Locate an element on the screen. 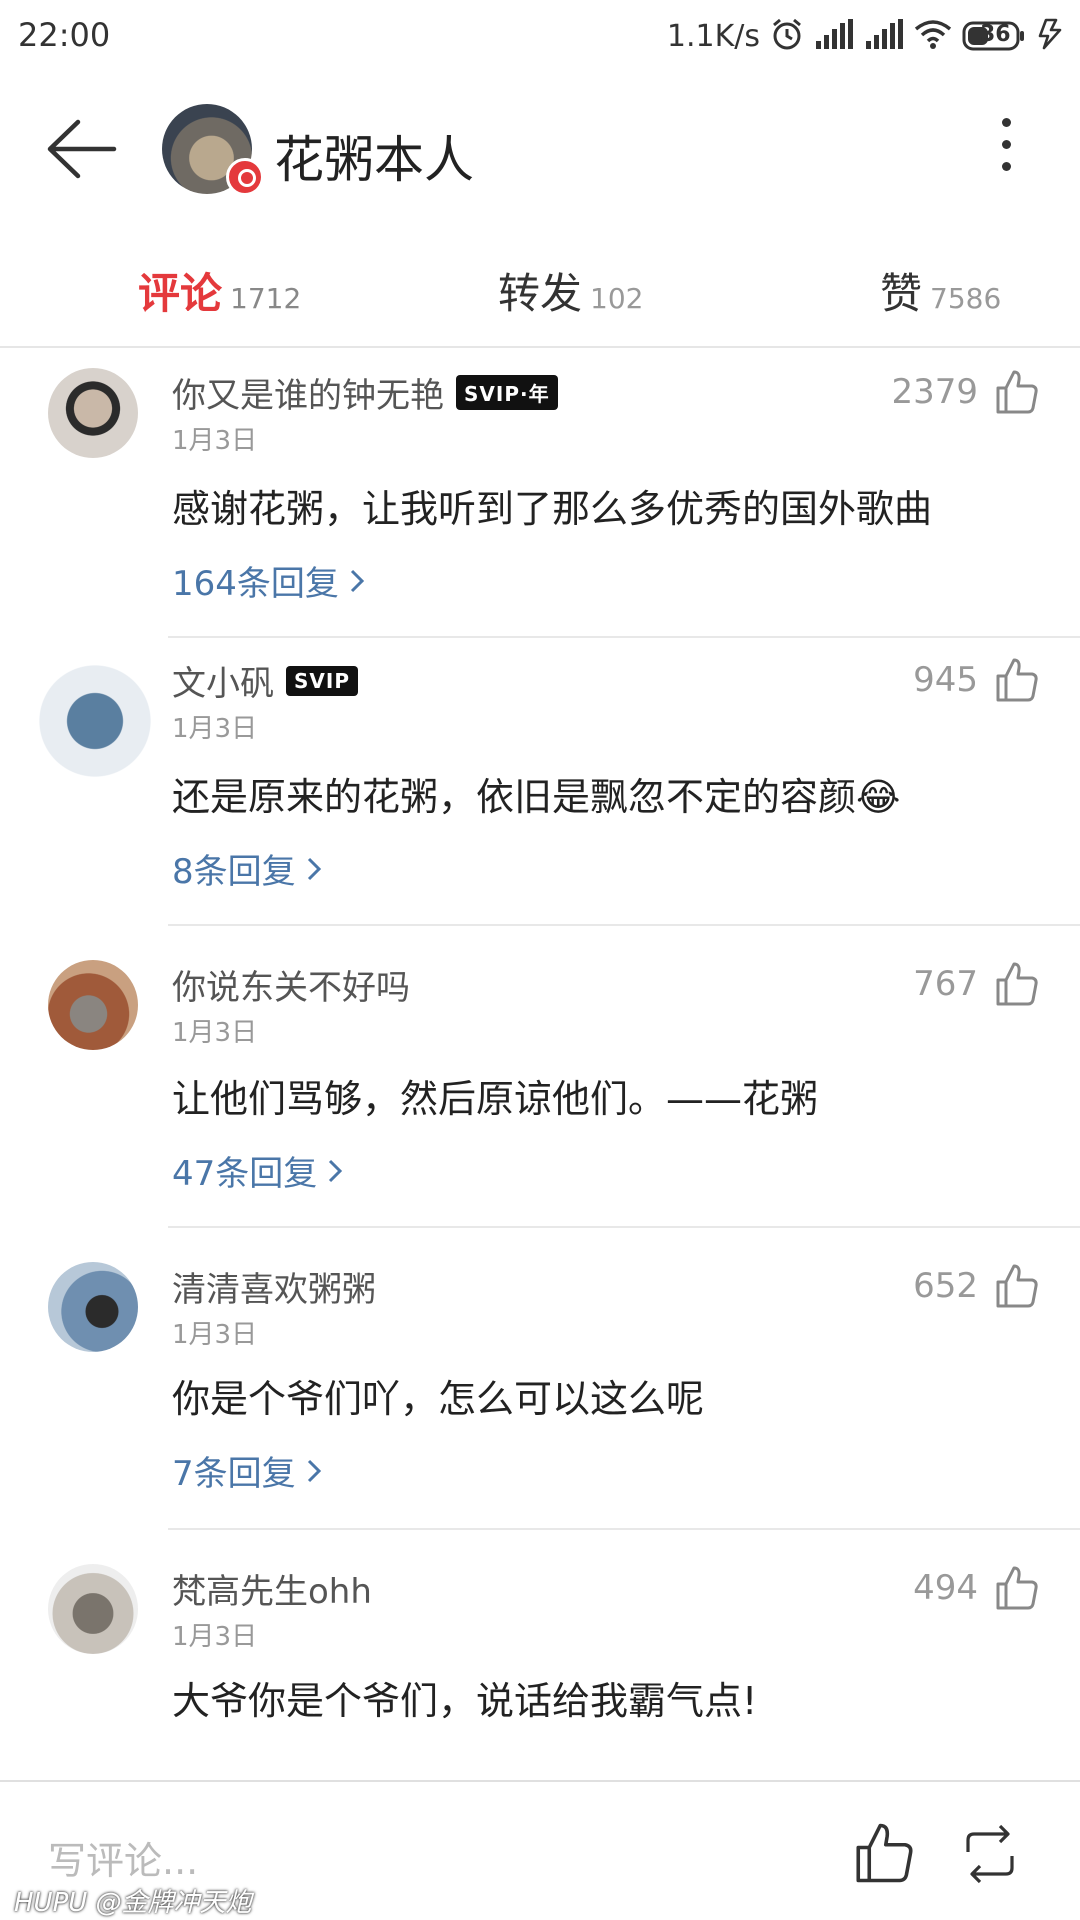  comment-text: 让他们骂够，然后原谅他们。——花粥 is located at coordinates (495, 1099).